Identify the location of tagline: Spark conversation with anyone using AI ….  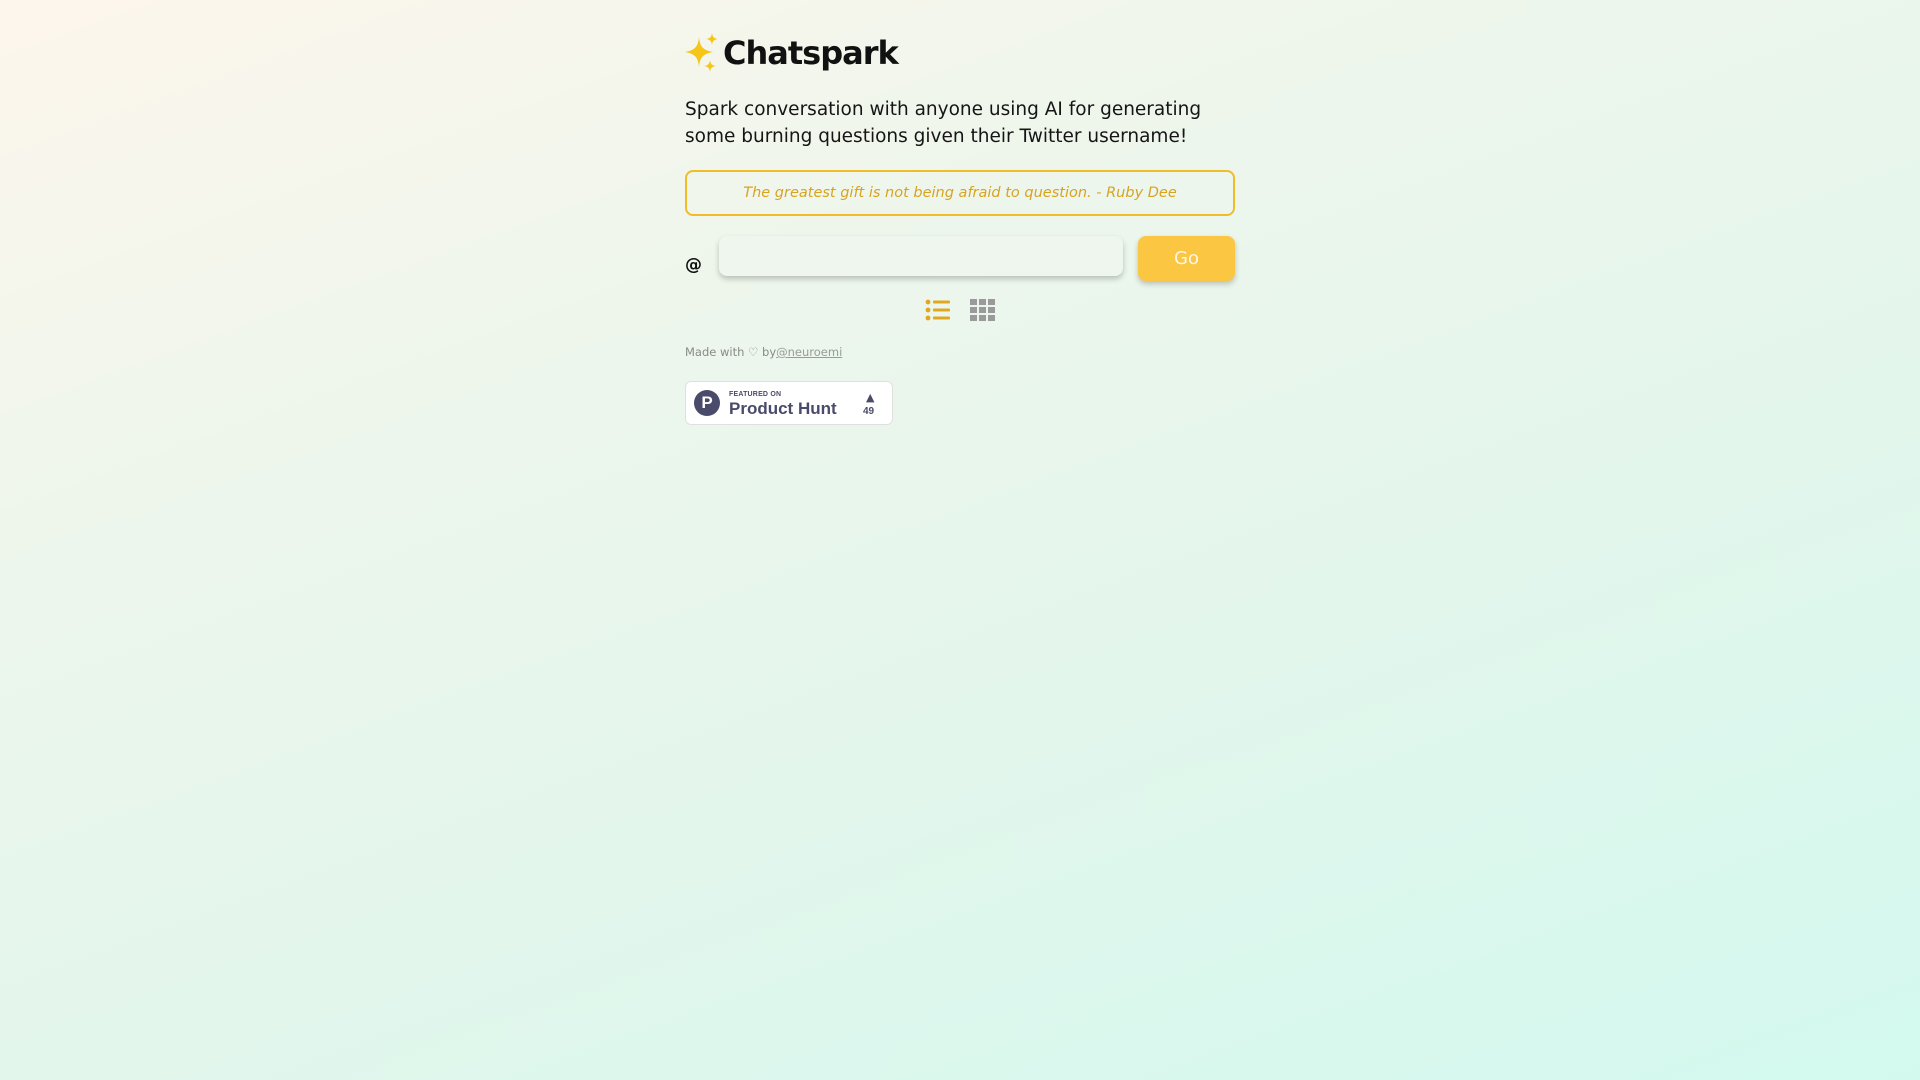
(943, 123).